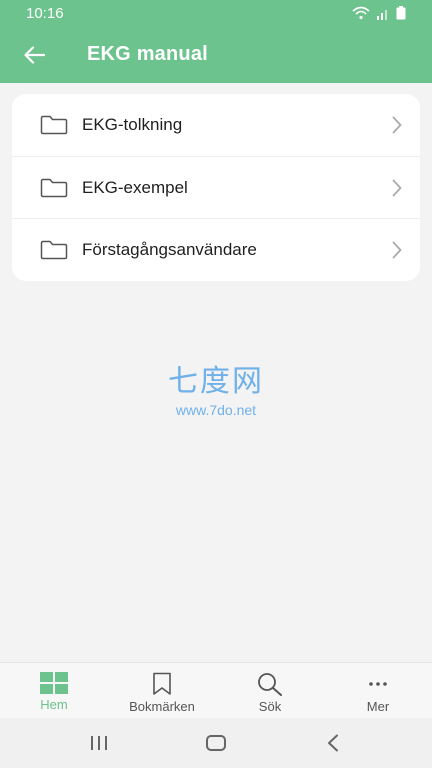 The width and height of the screenshot is (432, 768). I want to click on app-bar: EKG manual, so click(216, 54).